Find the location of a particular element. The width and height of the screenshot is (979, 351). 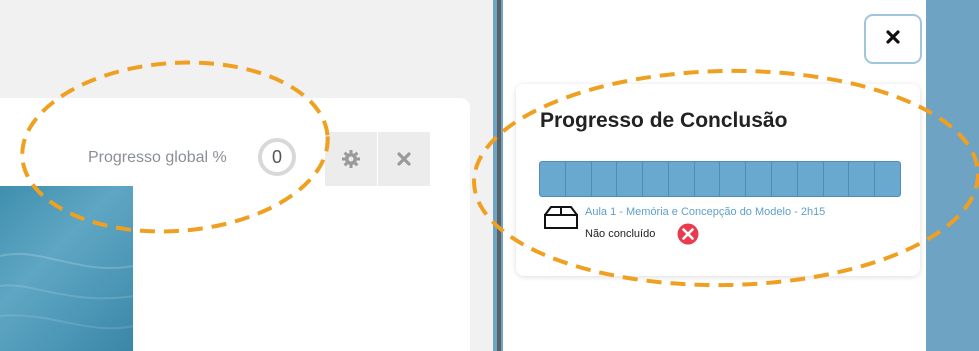

global-progress-value: 0 is located at coordinates (276, 156).